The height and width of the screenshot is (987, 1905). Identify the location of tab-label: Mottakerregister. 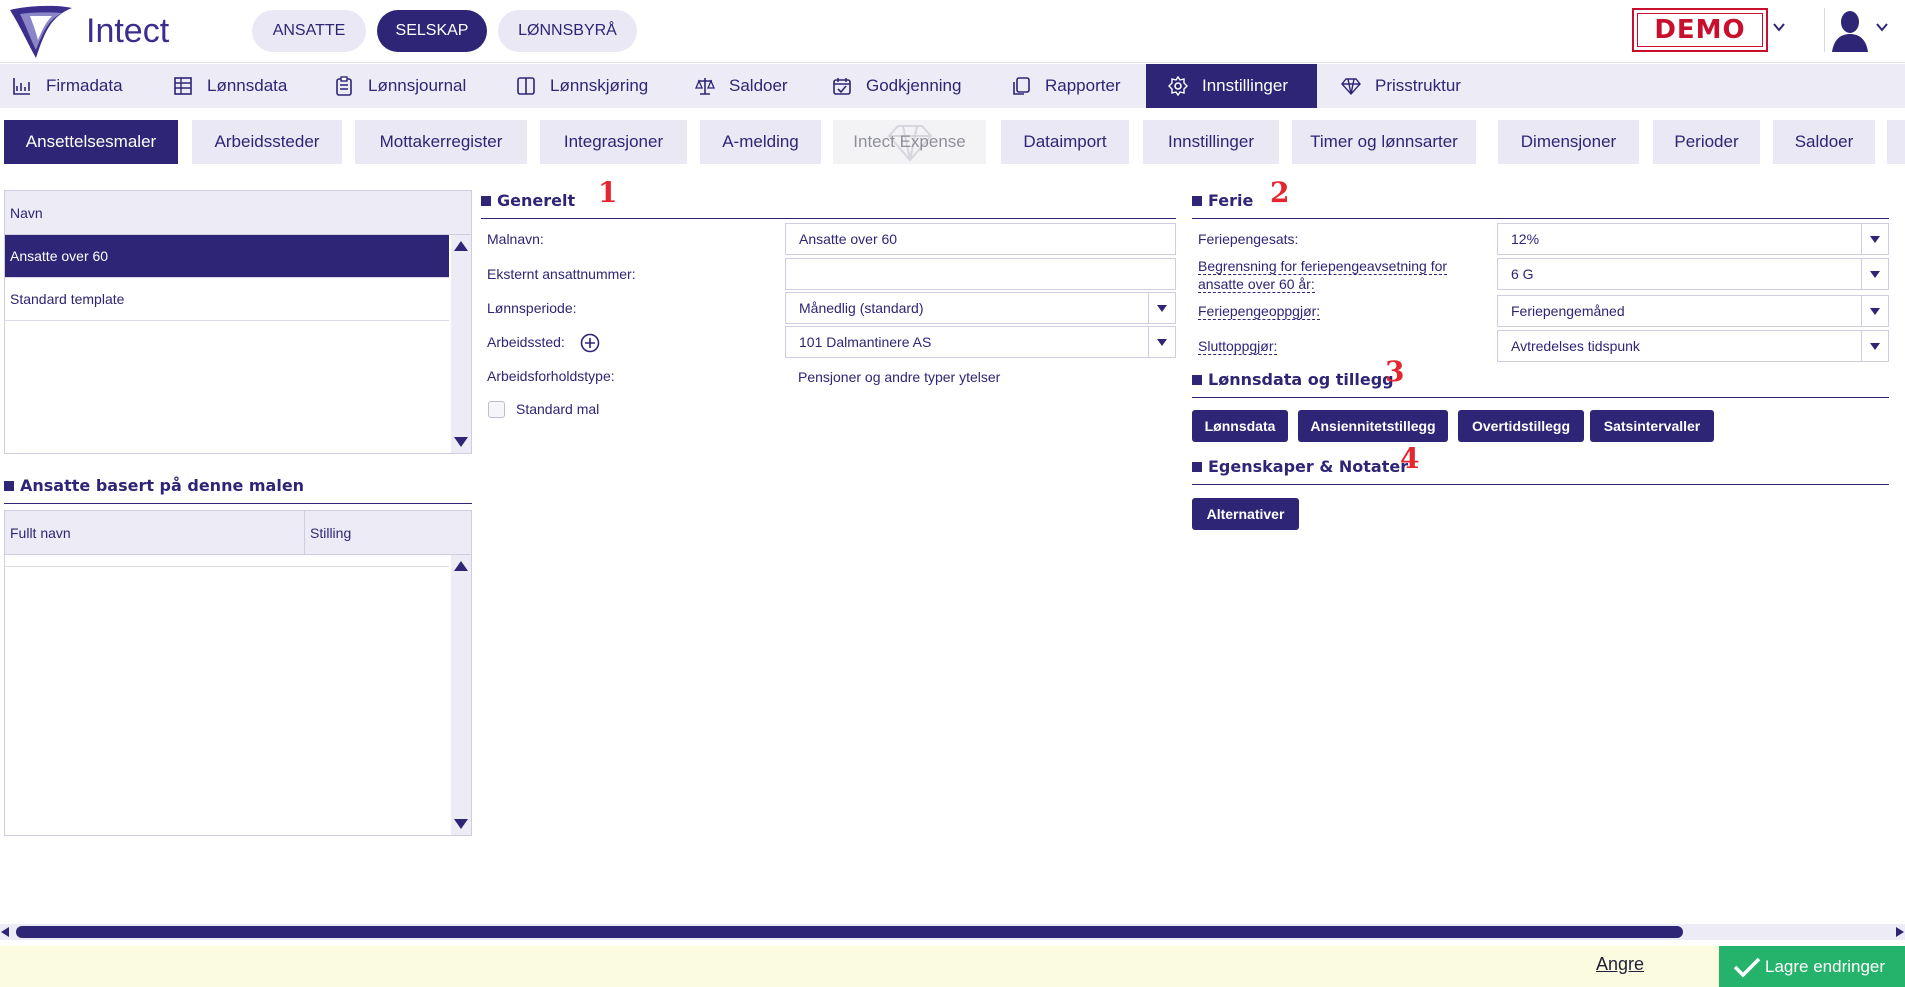
(441, 141).